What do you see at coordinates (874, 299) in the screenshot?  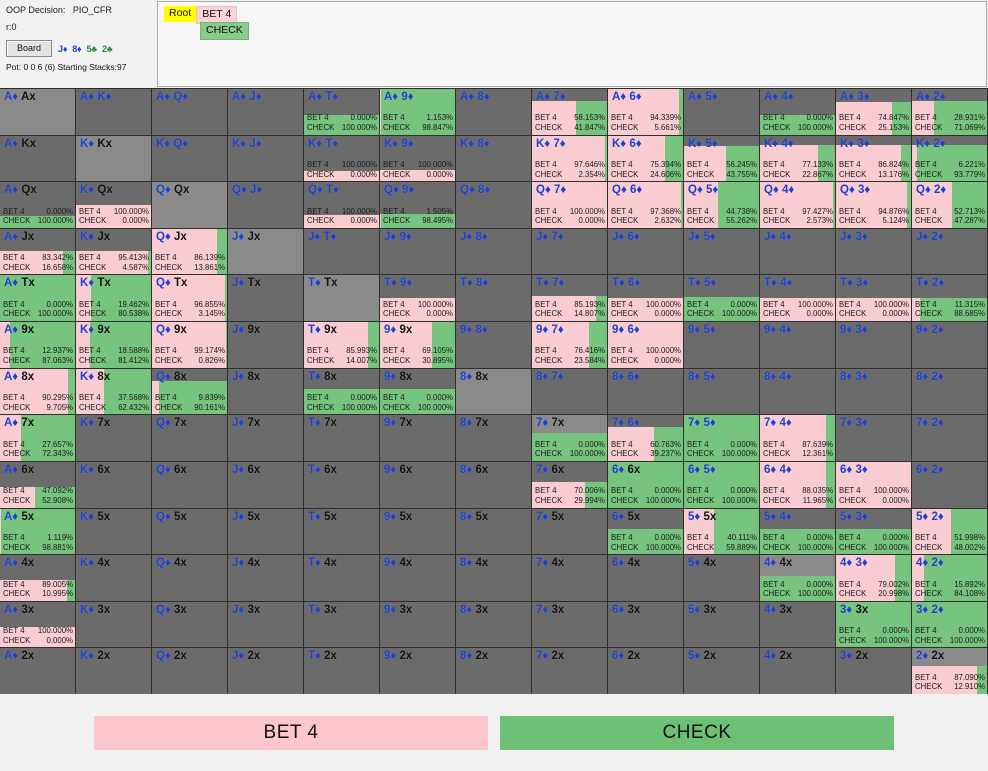 I see `range-cell: T♦ 3♦ BET 4 100.000% CHECK 0.000%` at bounding box center [874, 299].